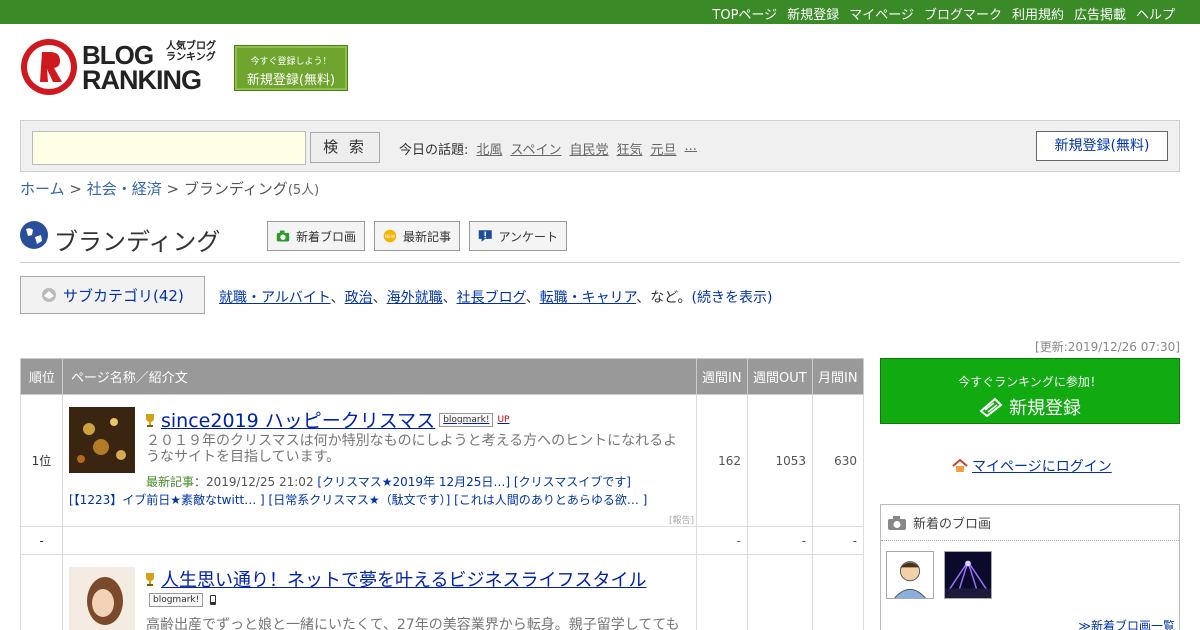 The width and height of the screenshot is (1200, 630). Describe the element at coordinates (49, 67) in the screenshot. I see `logo-mark-icon` at that location.